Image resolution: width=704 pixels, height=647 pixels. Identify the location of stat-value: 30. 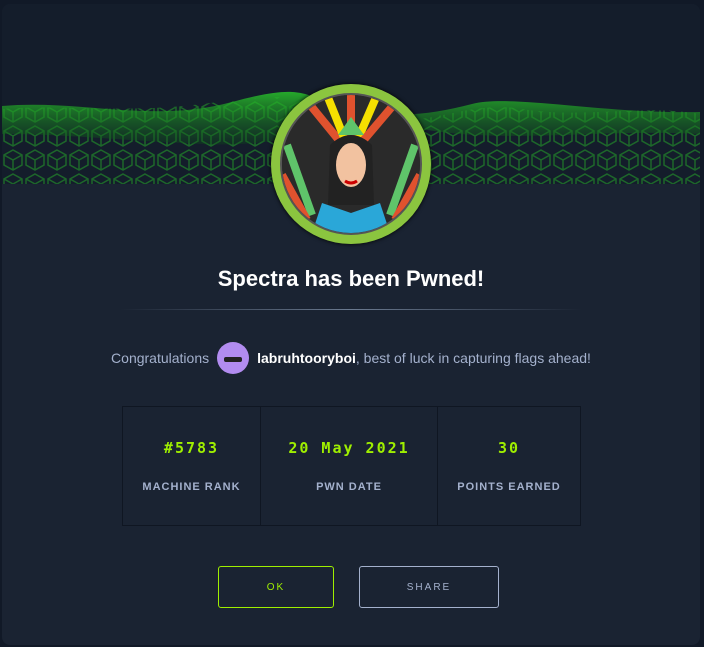
(509, 448).